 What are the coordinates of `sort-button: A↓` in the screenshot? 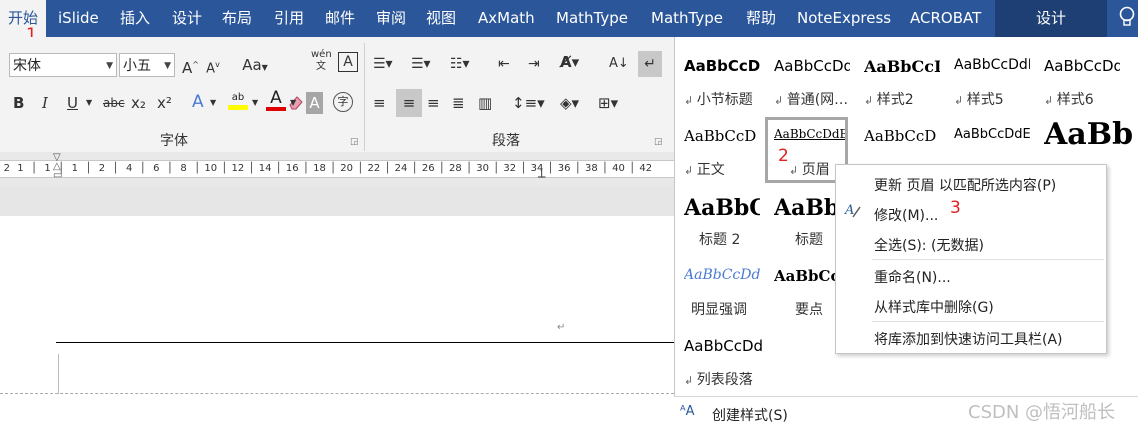 It's located at (619, 64).